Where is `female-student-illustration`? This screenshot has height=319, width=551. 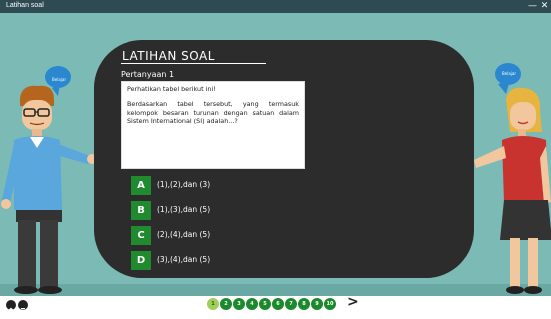
female-student-illustration is located at coordinates (512, 178).